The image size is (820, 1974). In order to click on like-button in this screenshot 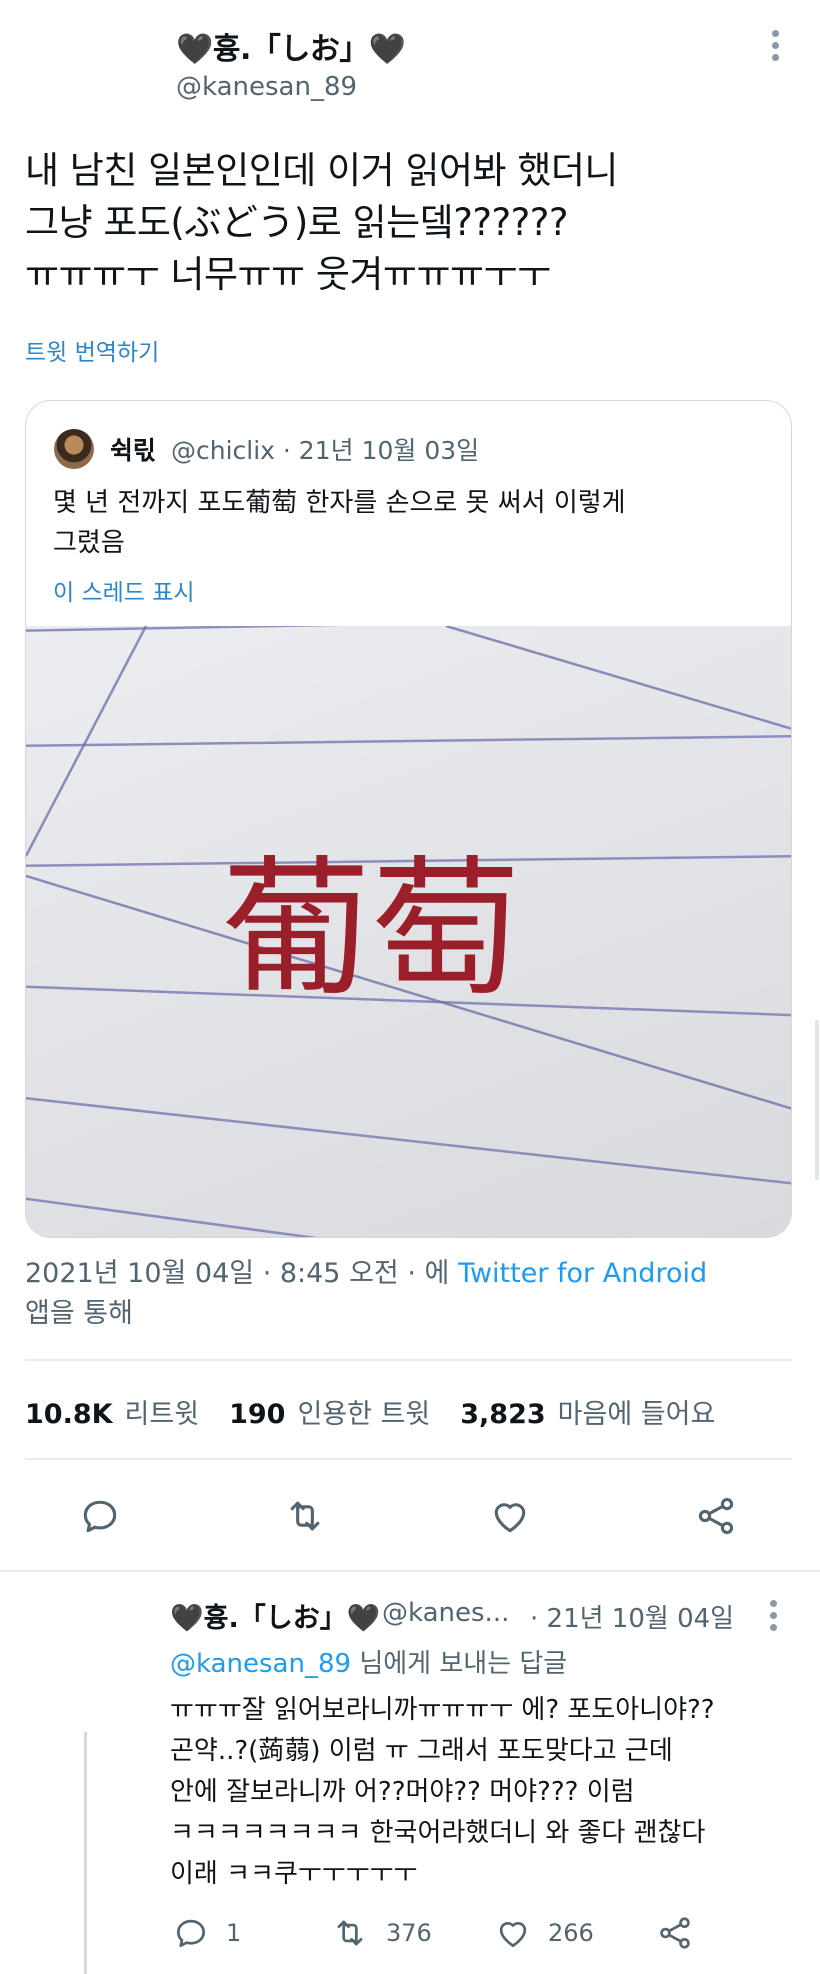, I will do `click(510, 1516)`.